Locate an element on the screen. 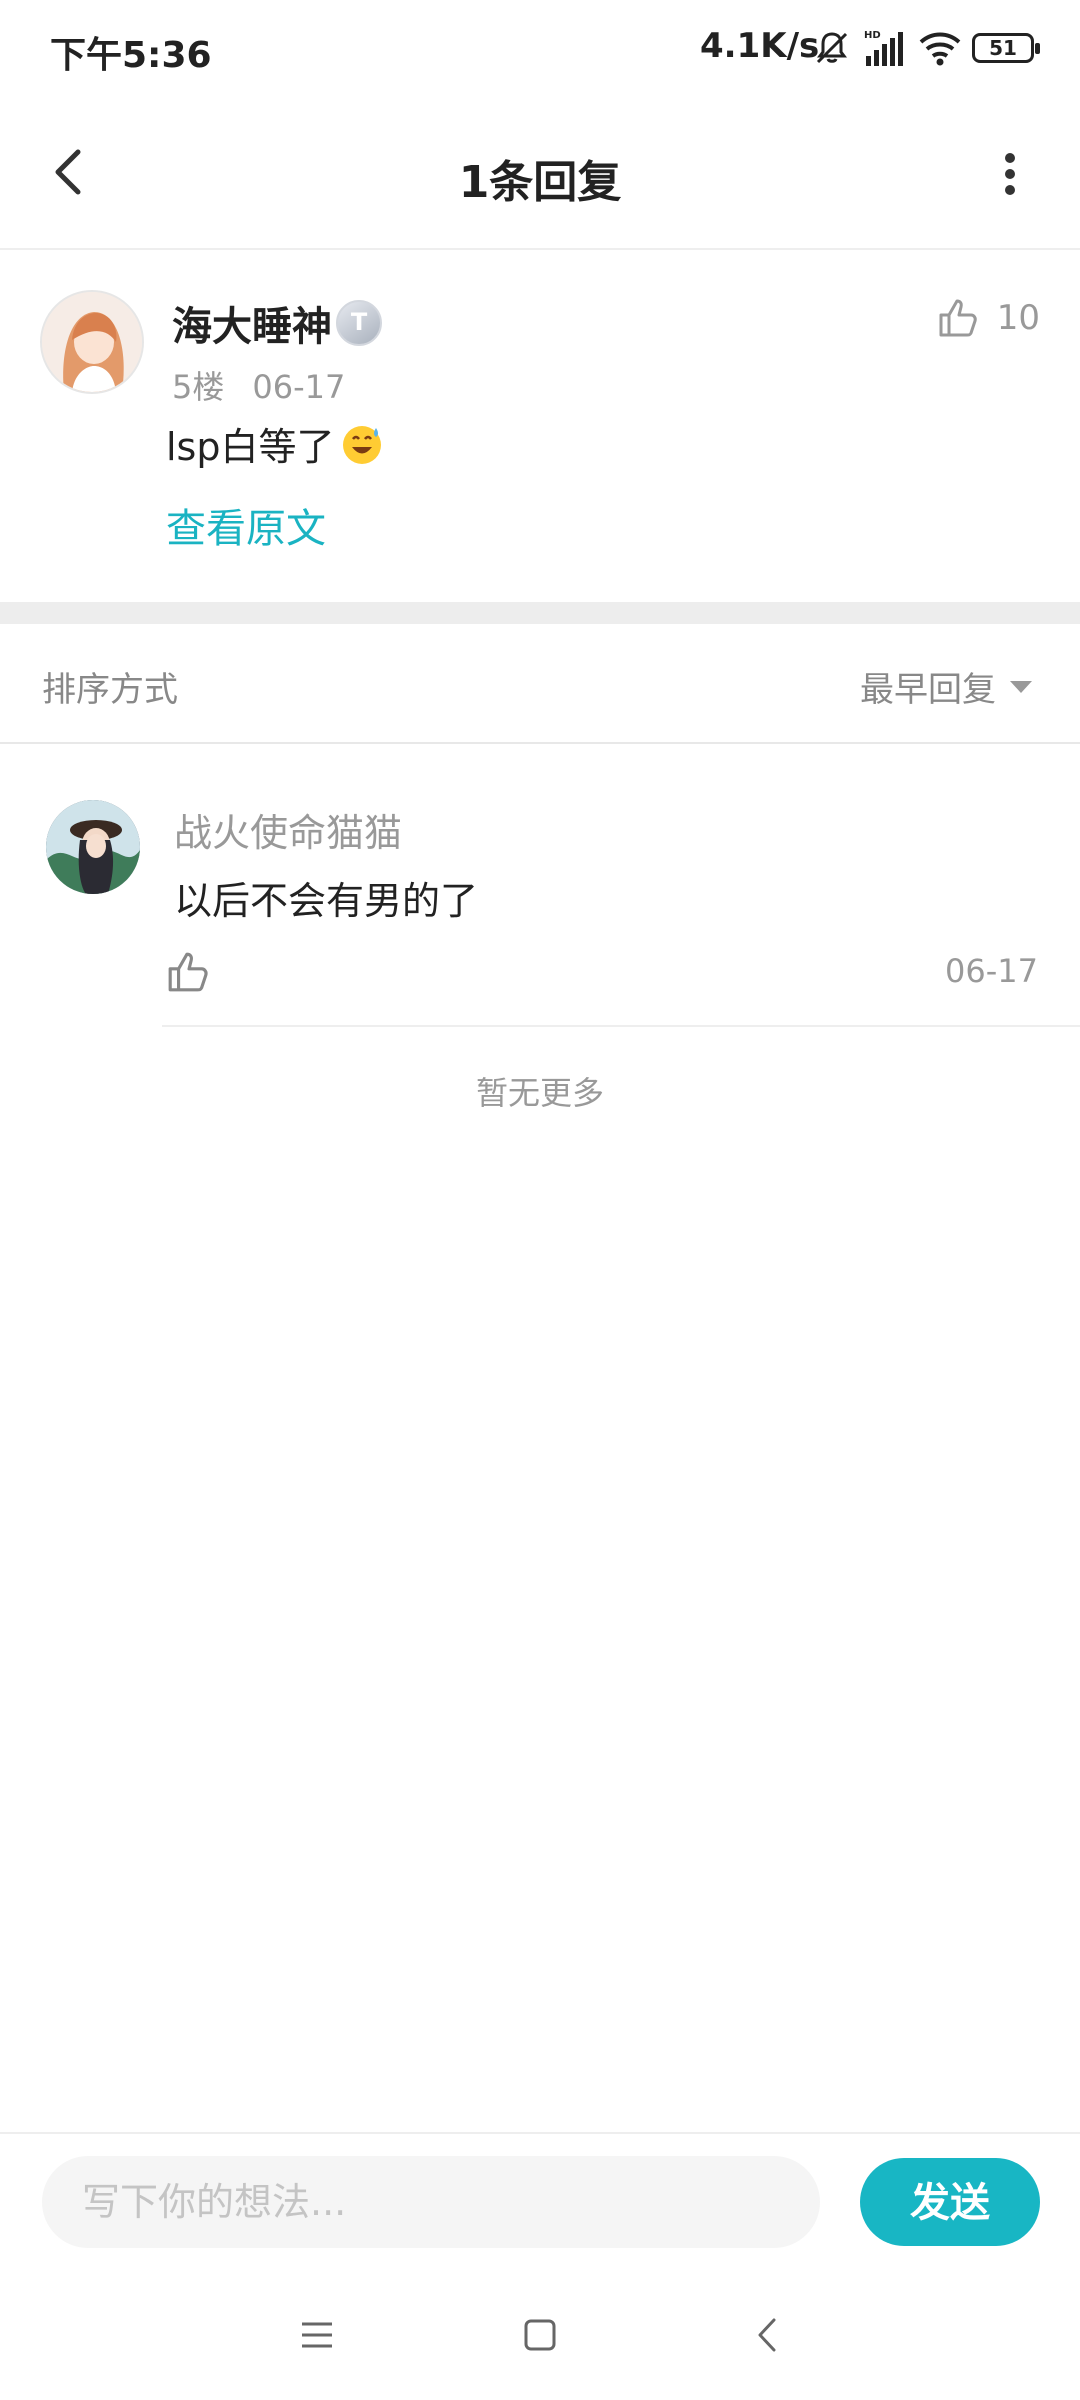 The width and height of the screenshot is (1080, 2400). comment-input is located at coordinates (431, 2202).